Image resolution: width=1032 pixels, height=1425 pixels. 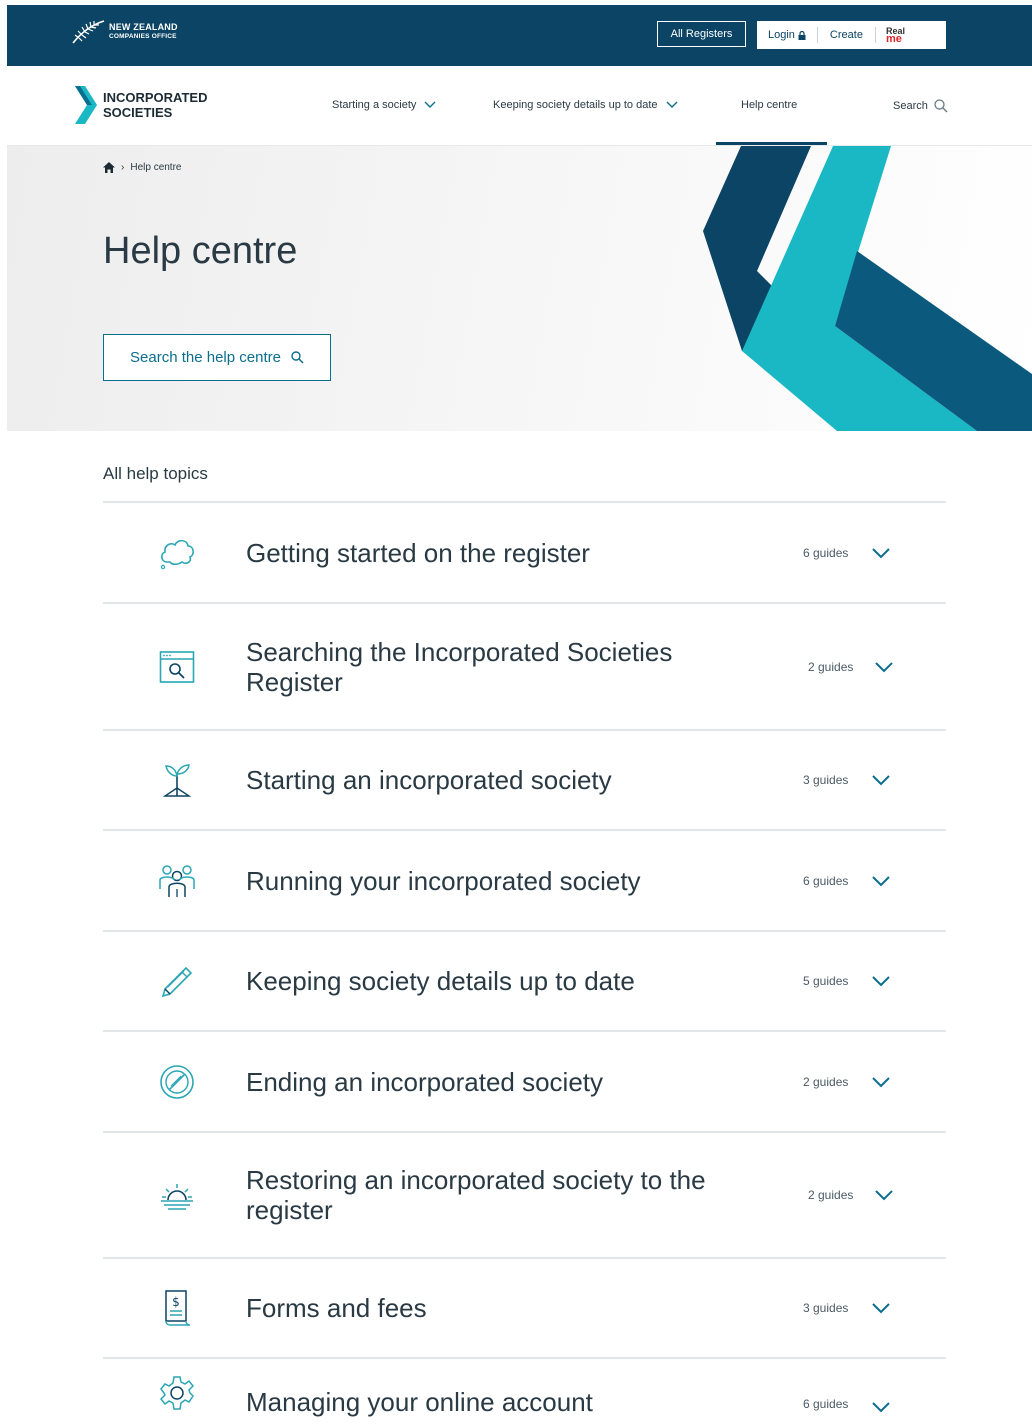 I want to click on topic-ending-society: Ending an incorporated society 2 guides, so click(x=524, y=1080).